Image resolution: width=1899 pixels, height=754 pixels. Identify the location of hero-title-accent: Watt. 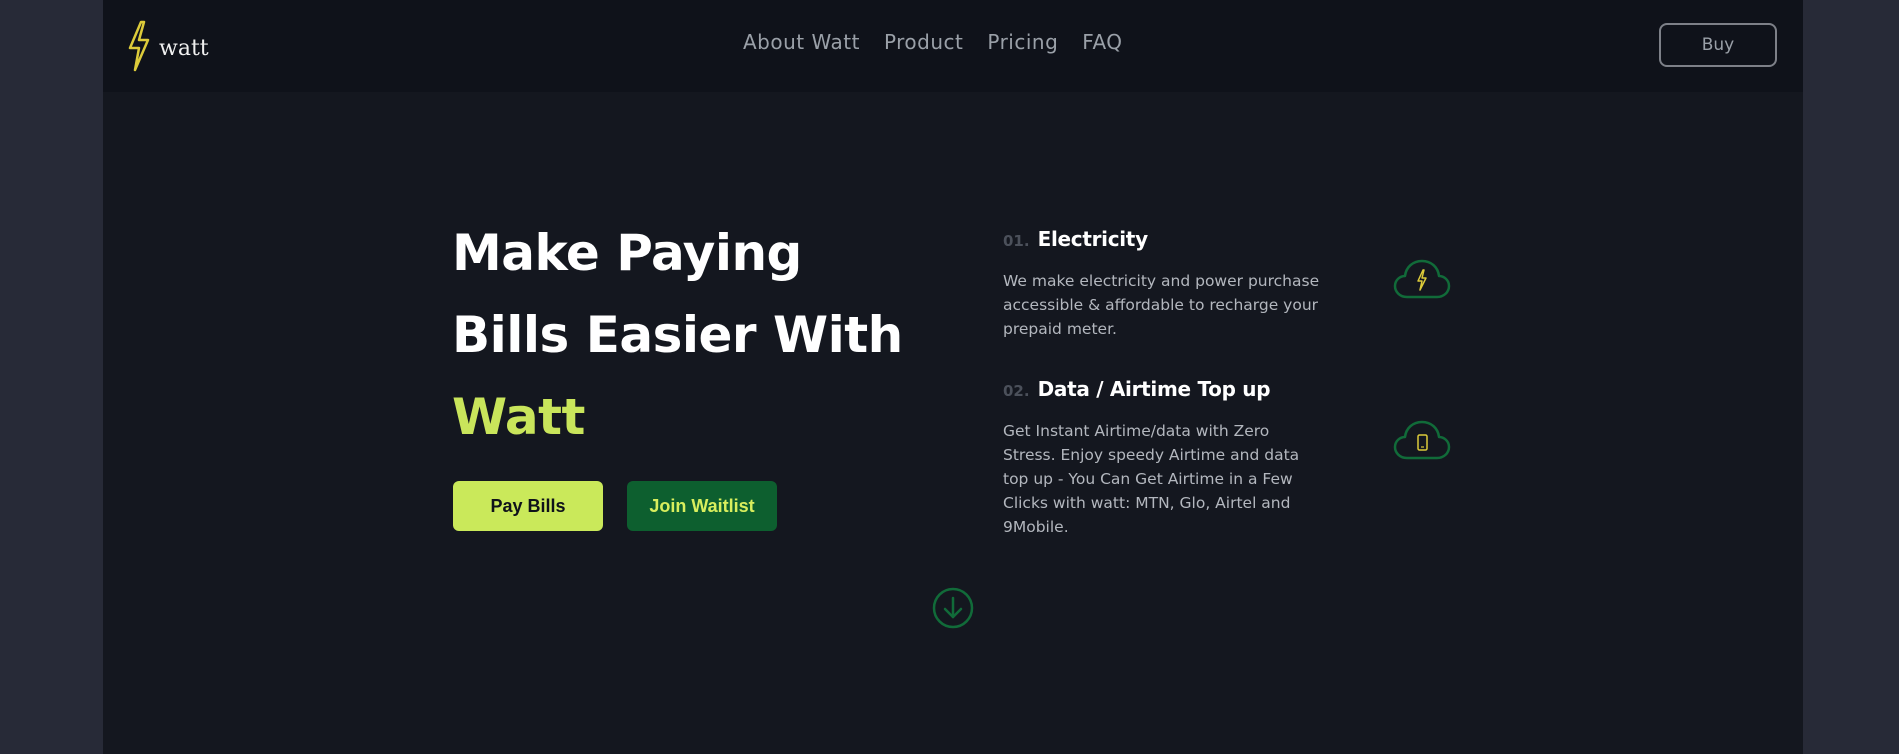
(518, 417).